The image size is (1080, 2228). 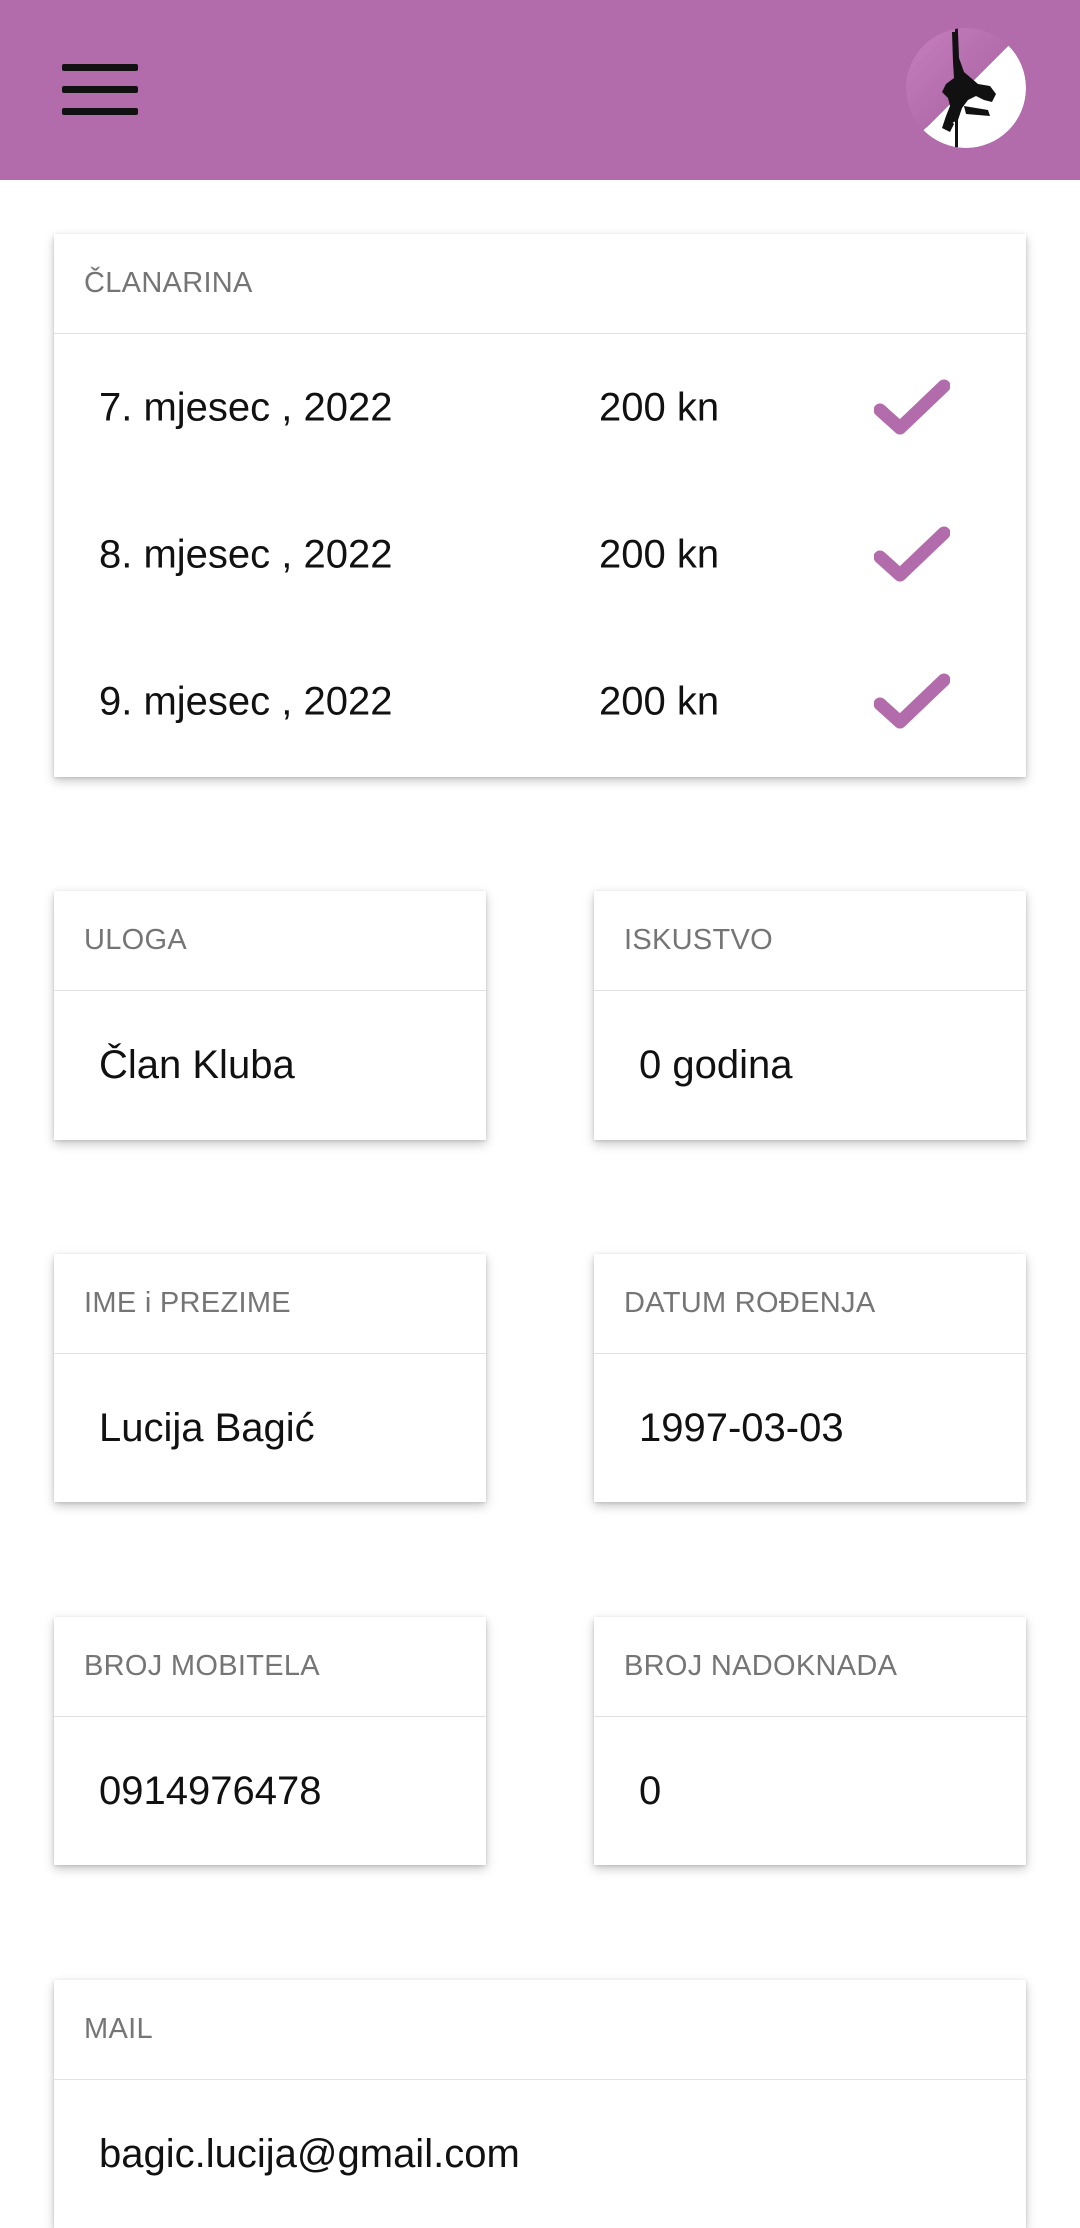 What do you see at coordinates (540, 2030) in the screenshot?
I see `mail-label: MAIL` at bounding box center [540, 2030].